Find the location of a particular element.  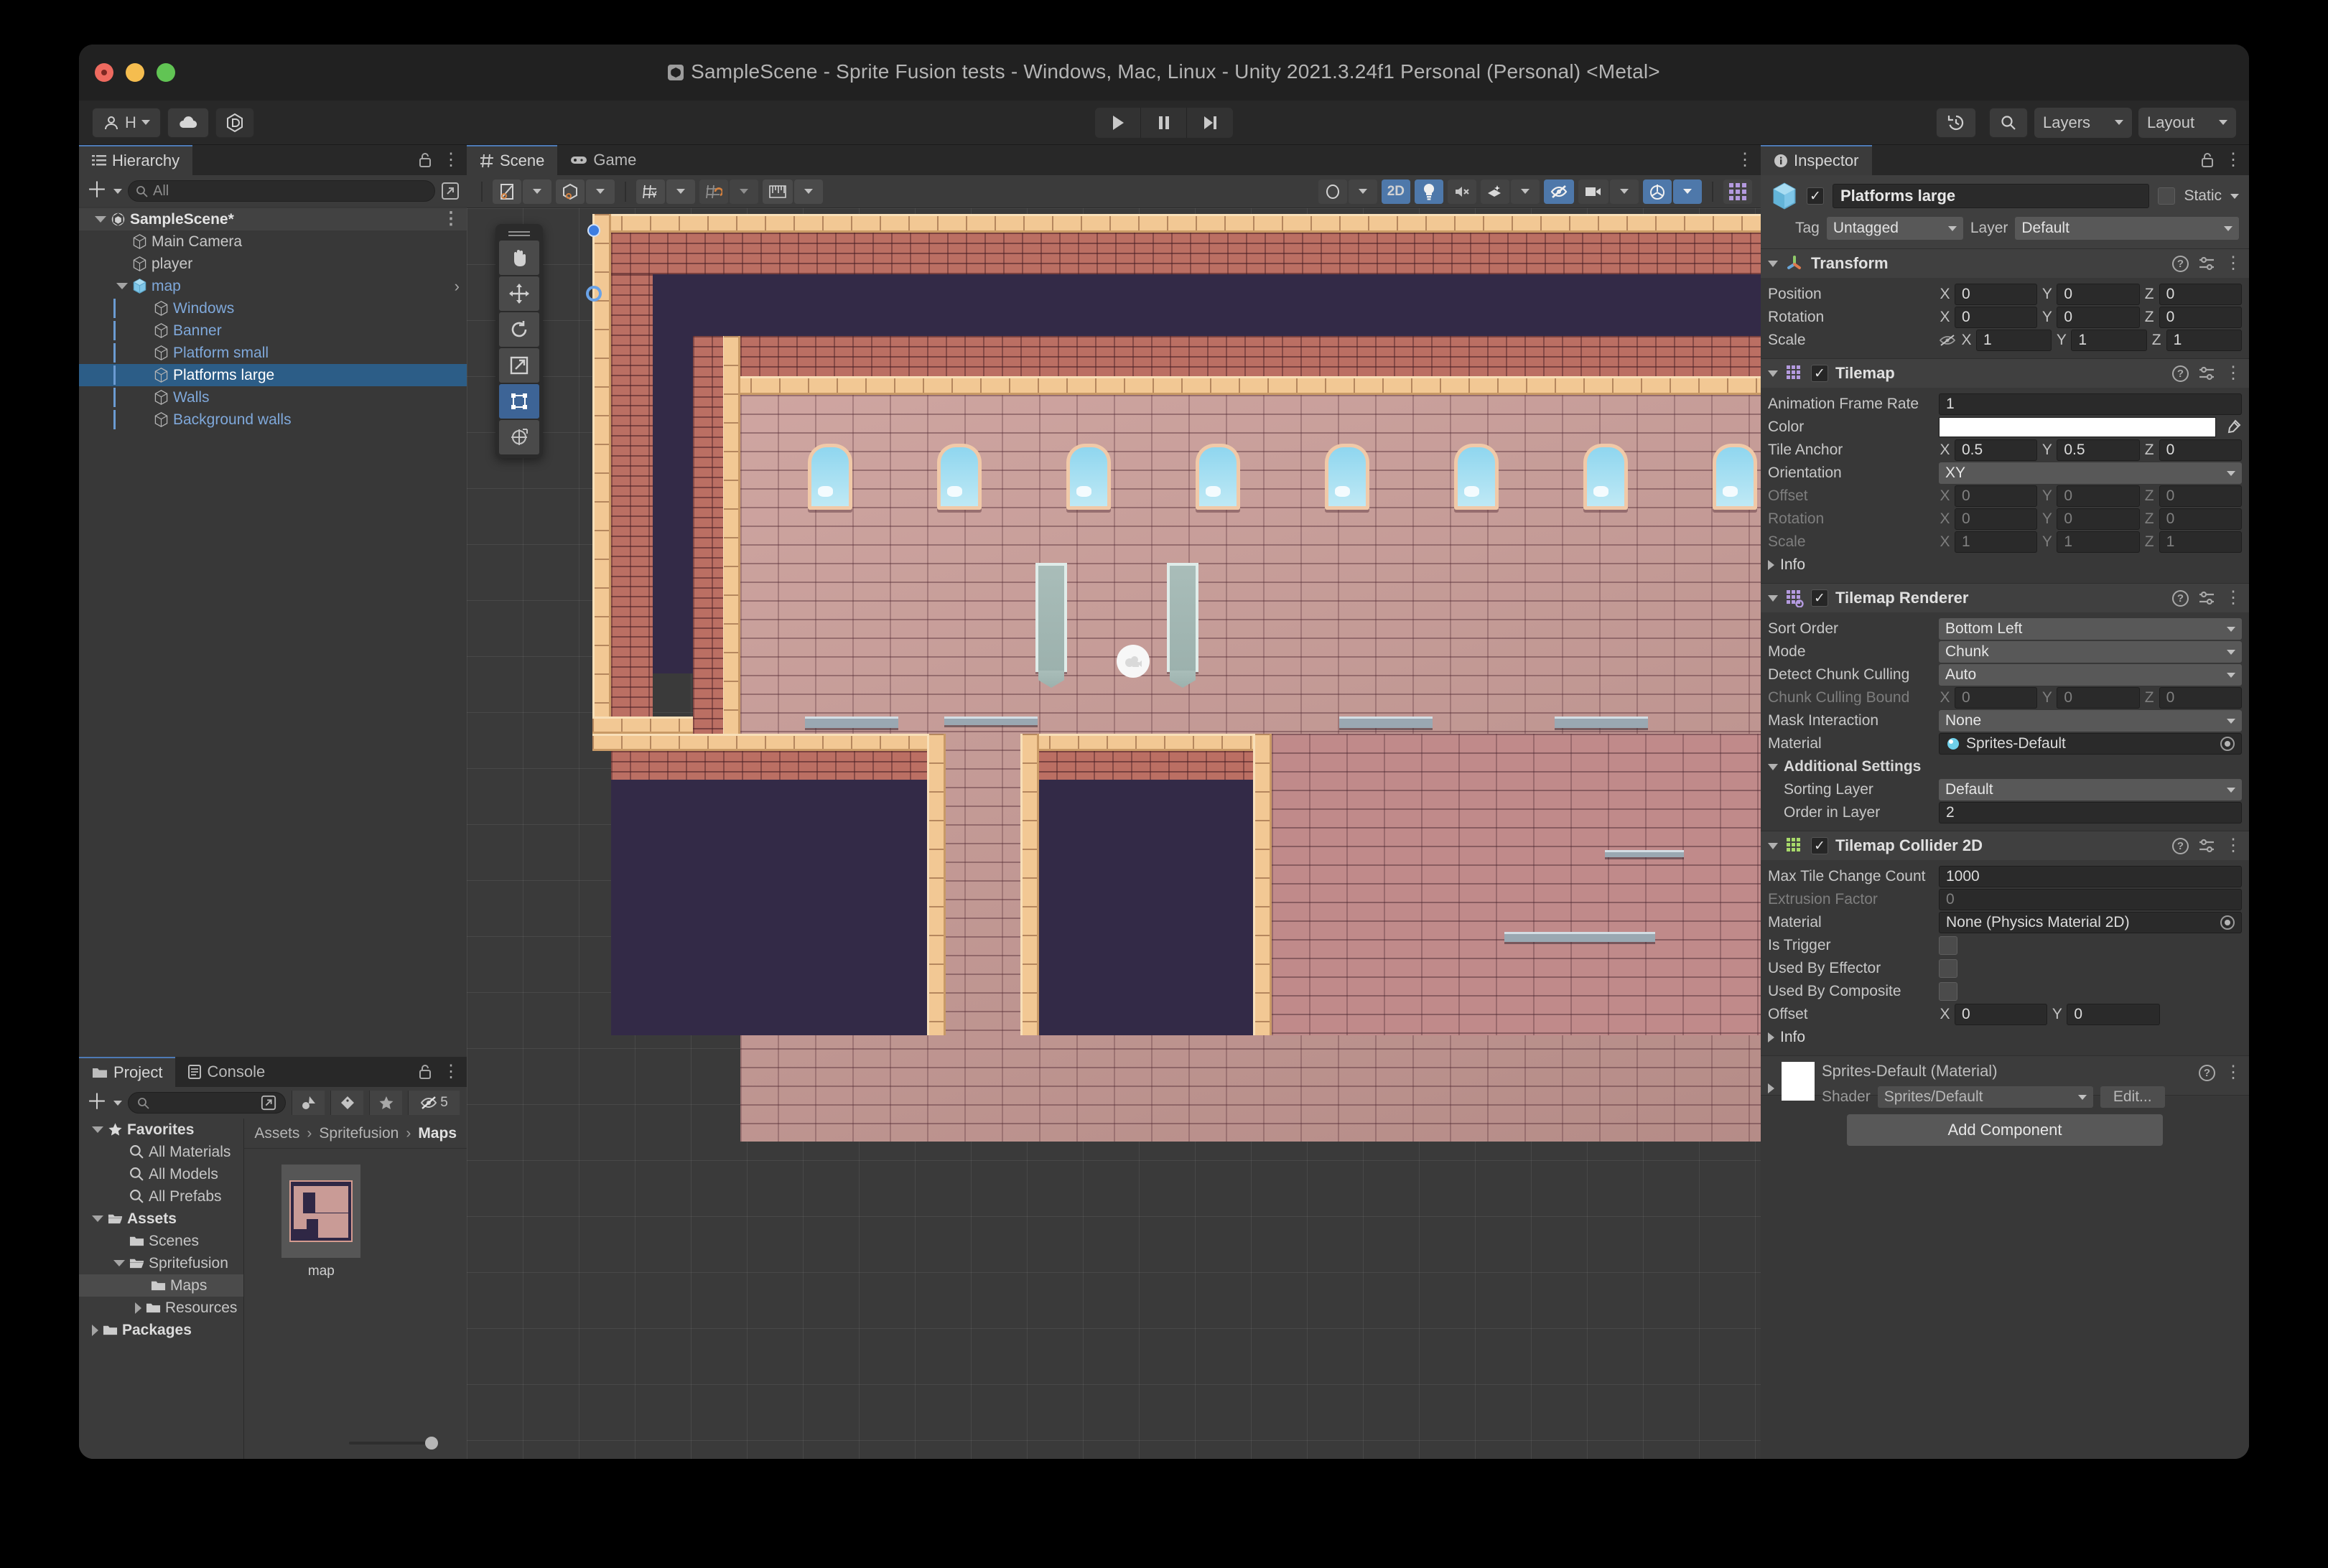

field-color-swatch is located at coordinates (2077, 427).